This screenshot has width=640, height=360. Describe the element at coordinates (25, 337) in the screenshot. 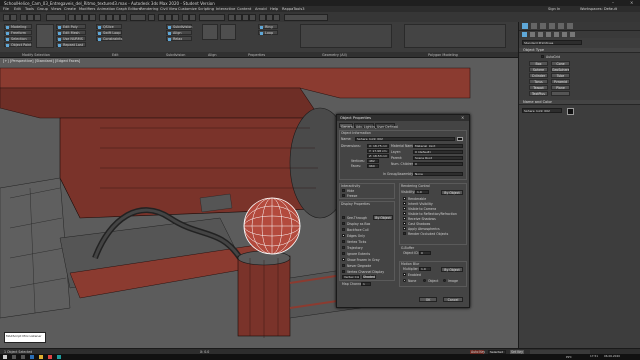

I see `maxscript-listener: MAXScript Mini Listener` at that location.